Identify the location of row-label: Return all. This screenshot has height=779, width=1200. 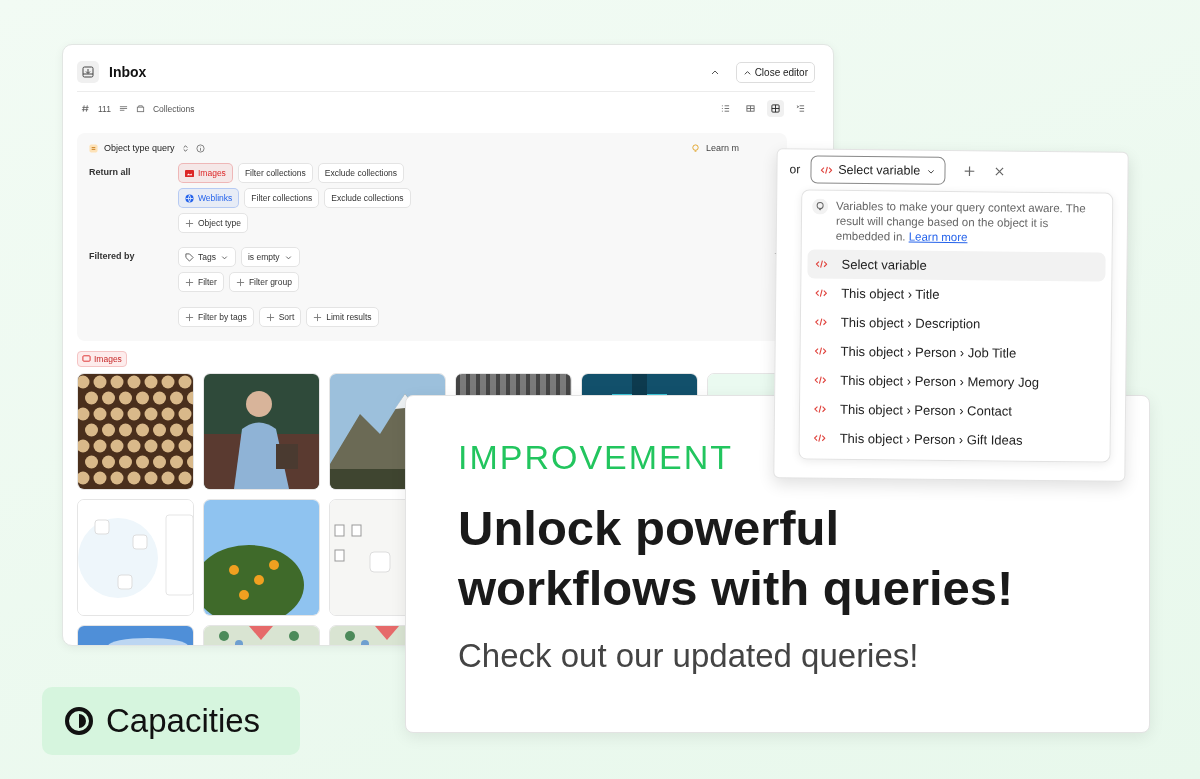
(110, 172).